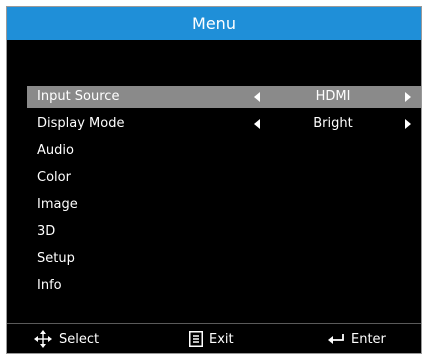  I want to click on select-hint: Select, so click(66, 339).